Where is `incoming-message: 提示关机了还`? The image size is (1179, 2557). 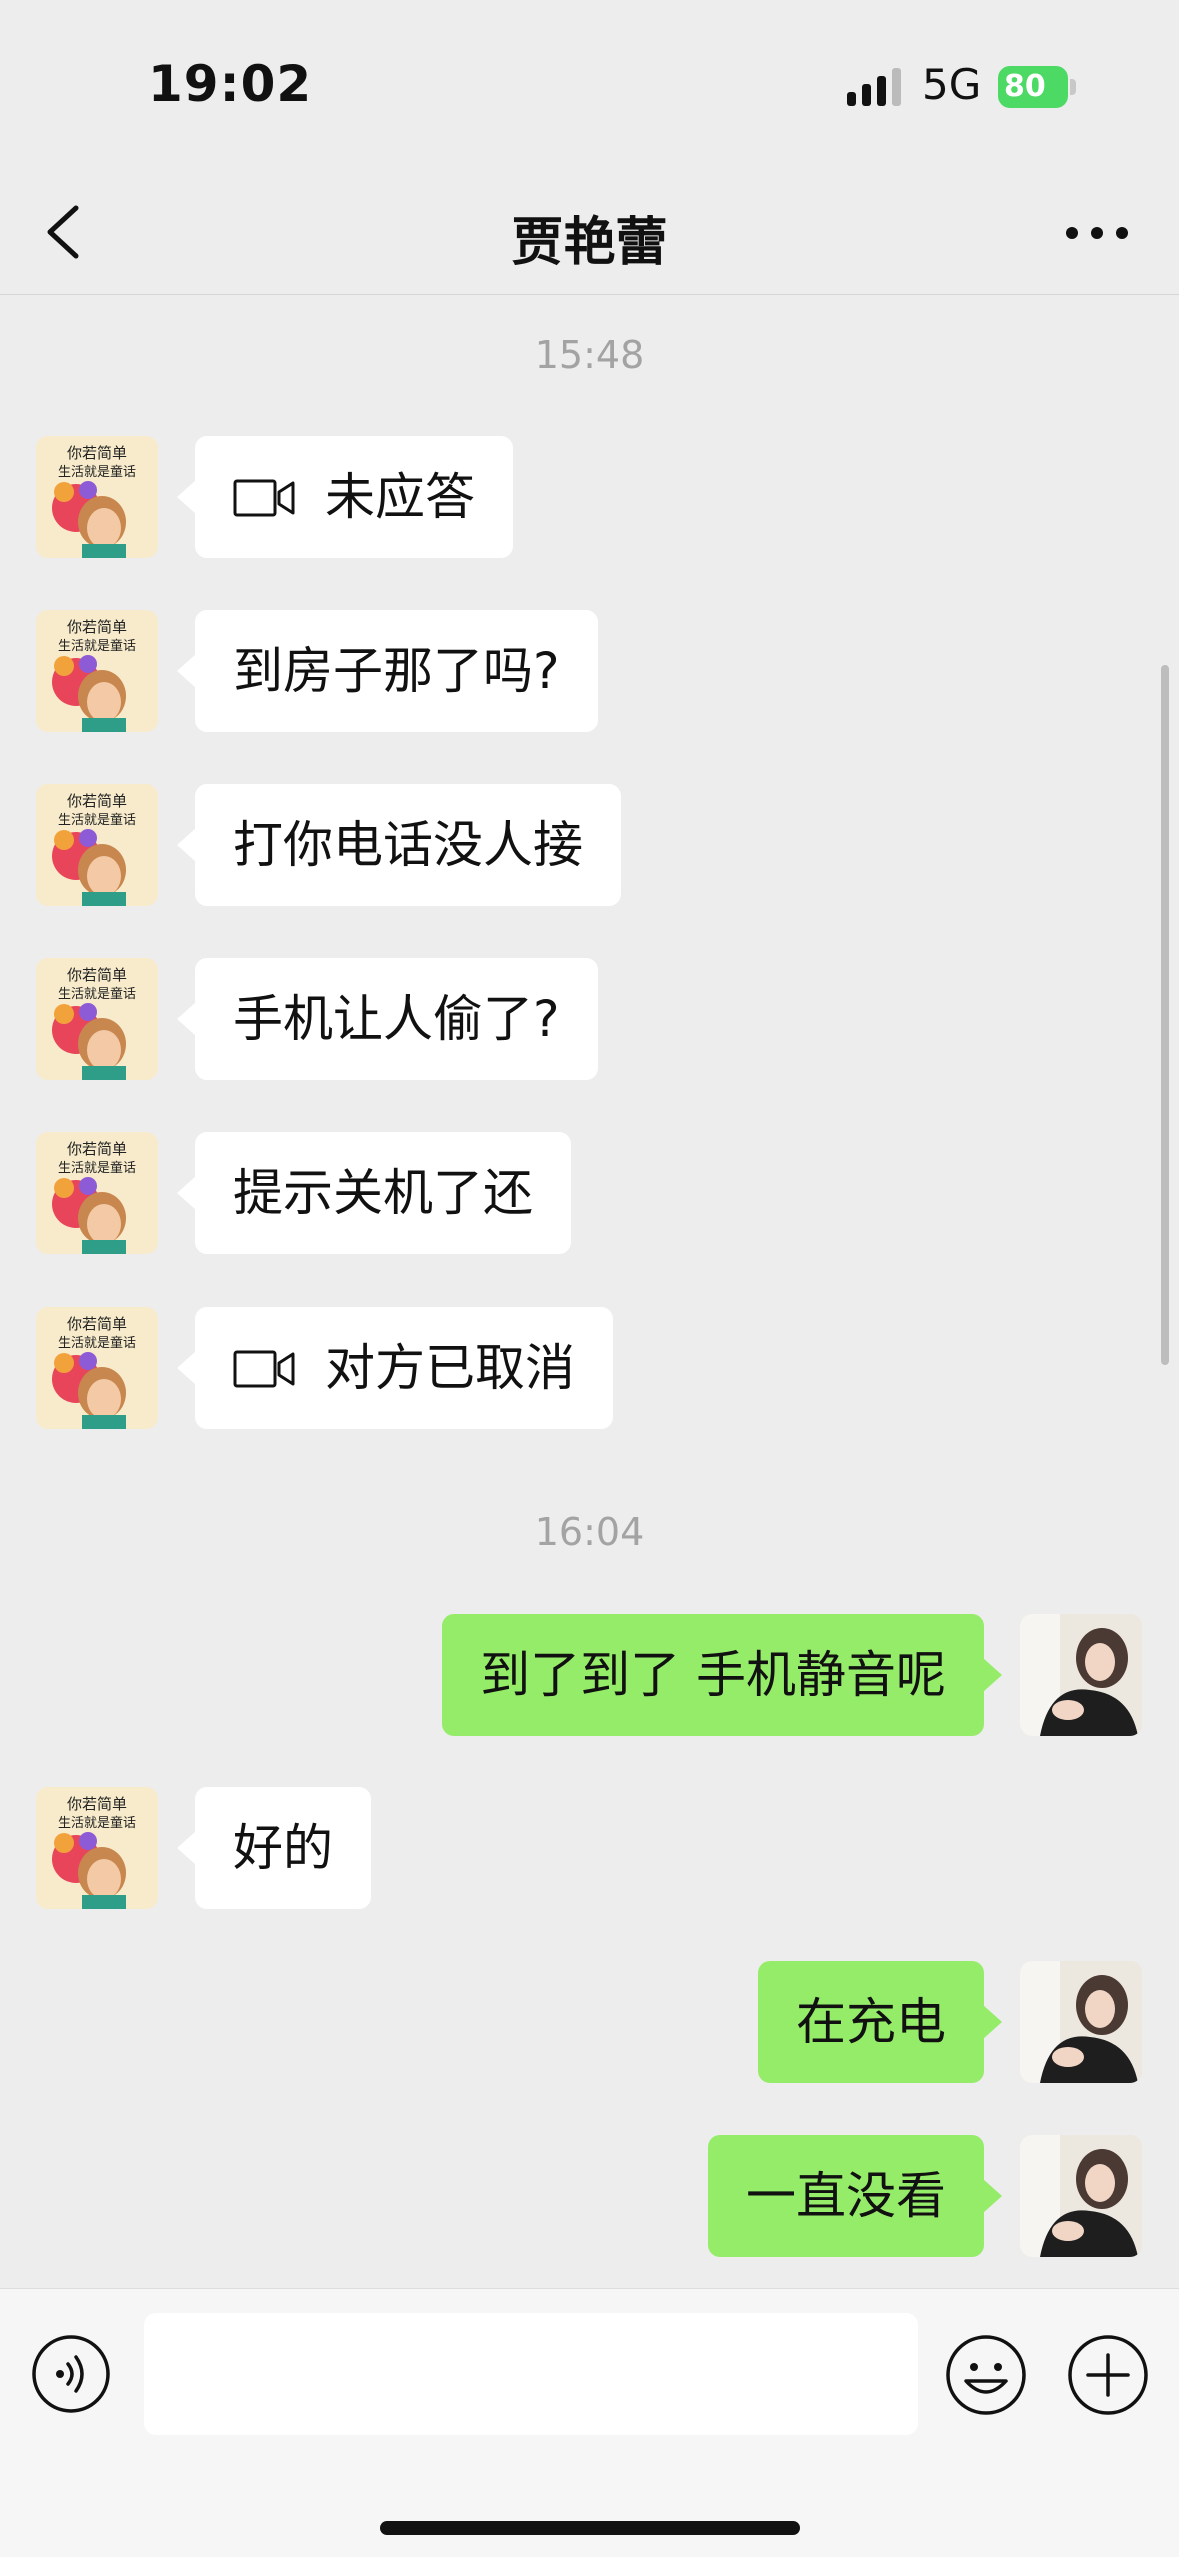
incoming-message: 提示关机了还 is located at coordinates (374, 1193).